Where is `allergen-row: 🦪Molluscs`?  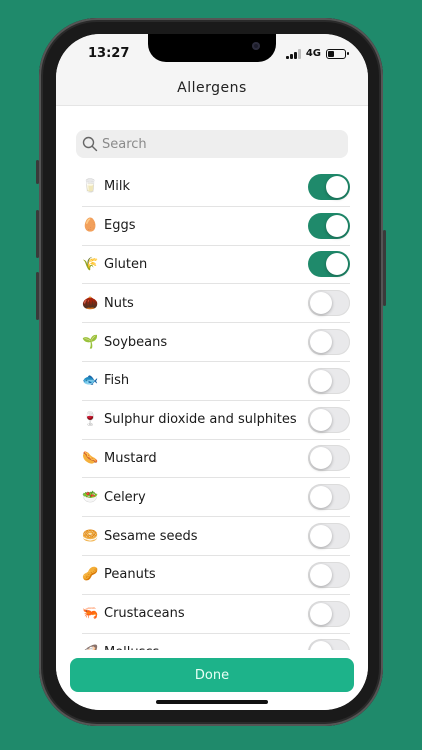 allergen-row: 🦪Molluscs is located at coordinates (216, 642).